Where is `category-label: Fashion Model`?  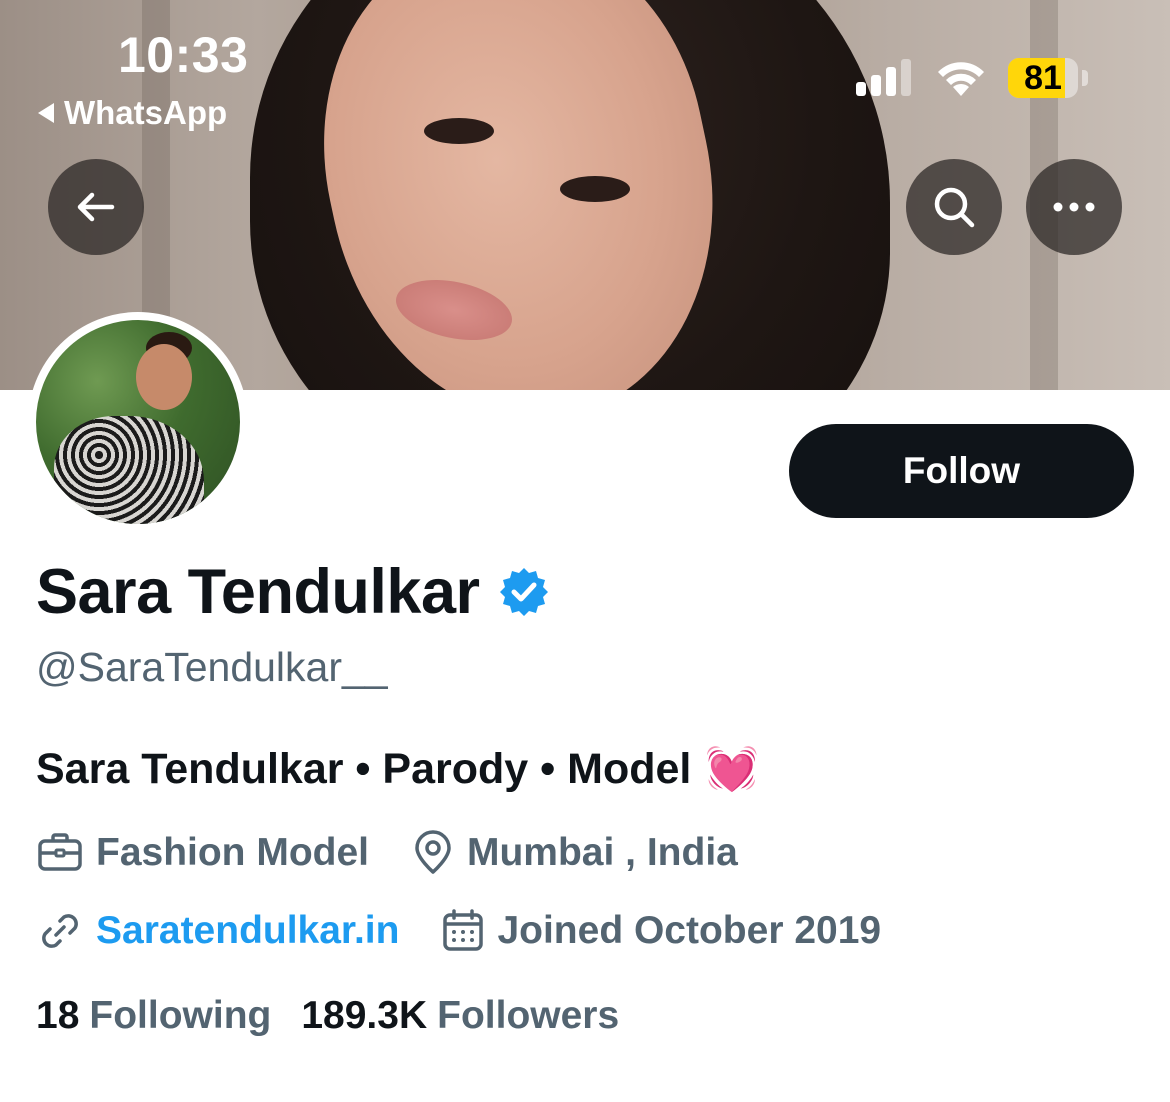 category-label: Fashion Model is located at coordinates (232, 852).